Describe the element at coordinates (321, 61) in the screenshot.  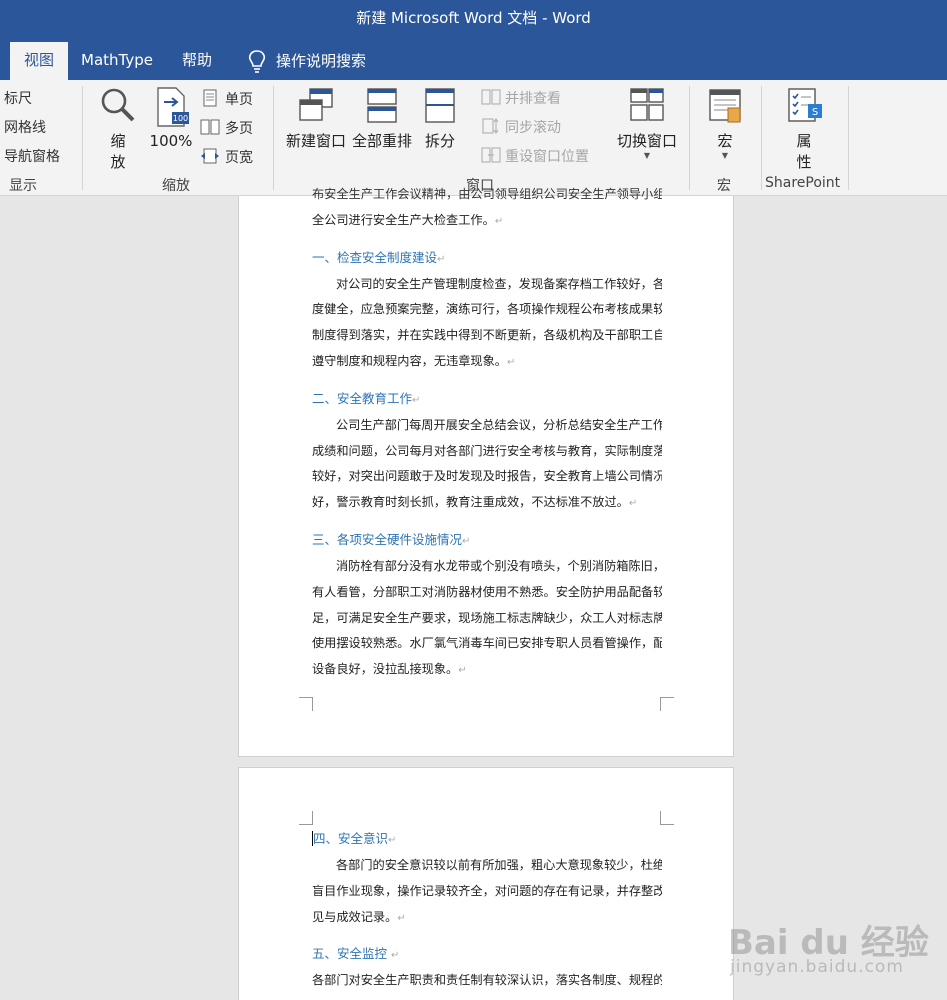
I see `tell-me-label: 操作说明搜索` at that location.